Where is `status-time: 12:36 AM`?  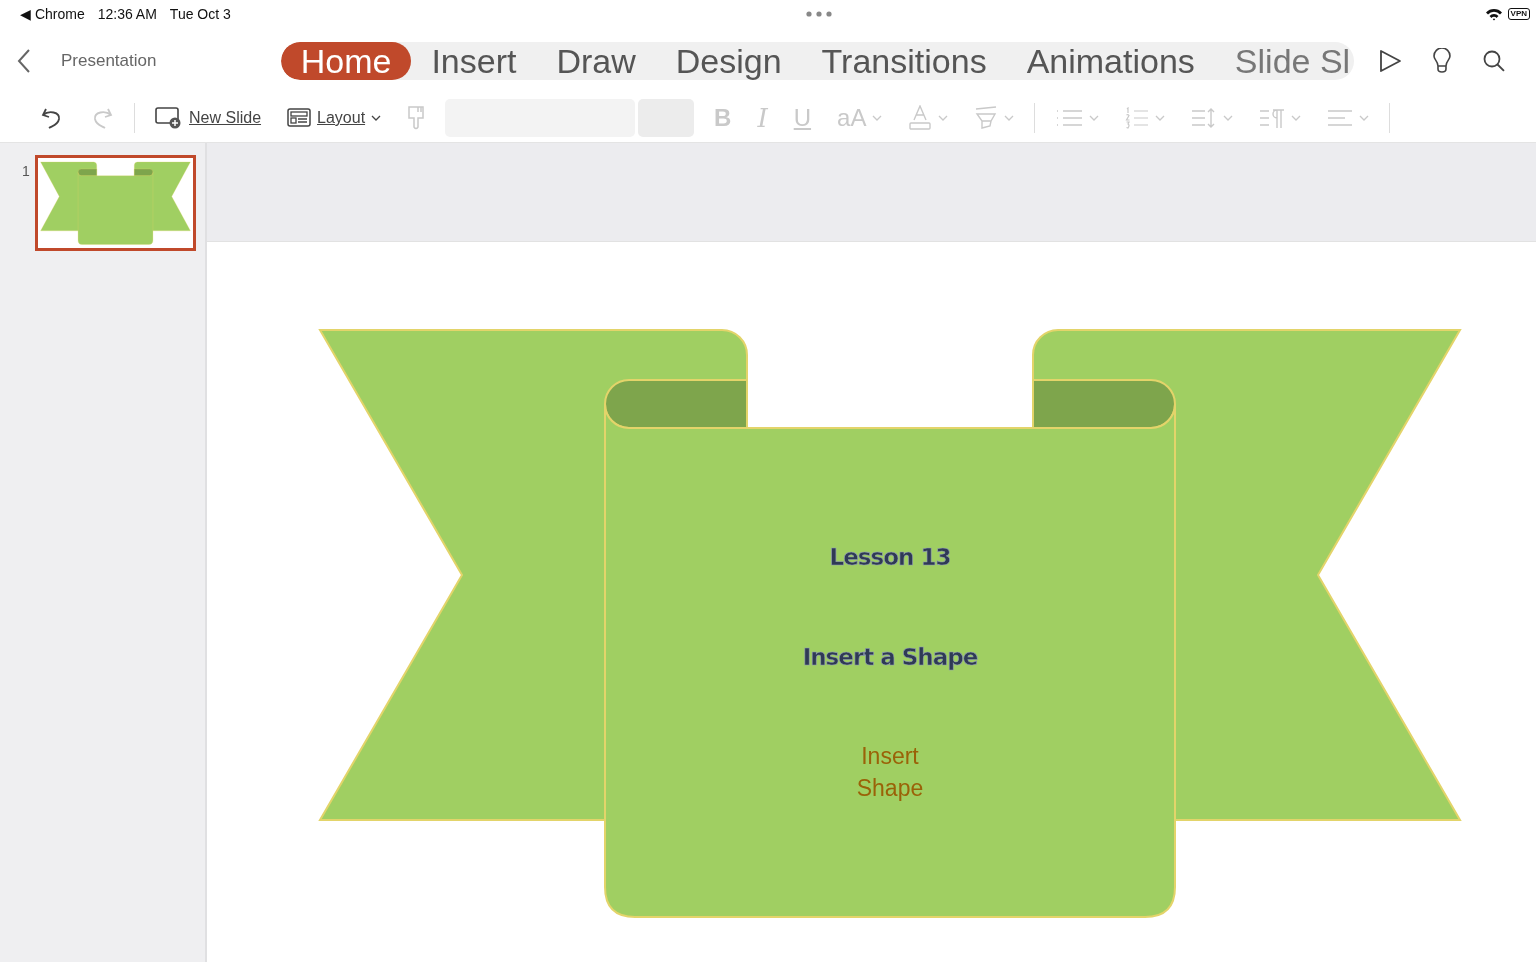
status-time: 12:36 AM is located at coordinates (127, 14).